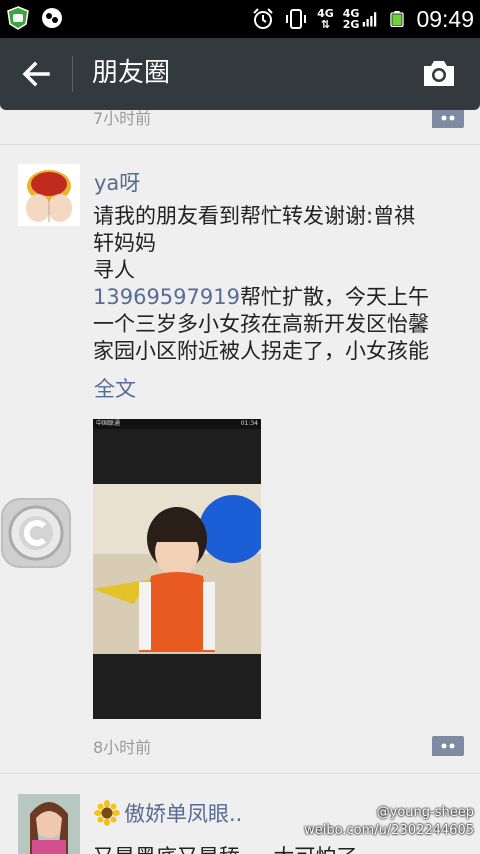 The height and width of the screenshot is (854, 480). Describe the element at coordinates (389, 821) in the screenshot. I see `weibo-watermark: @young-sheep weibo.com/u/2302244605` at that location.